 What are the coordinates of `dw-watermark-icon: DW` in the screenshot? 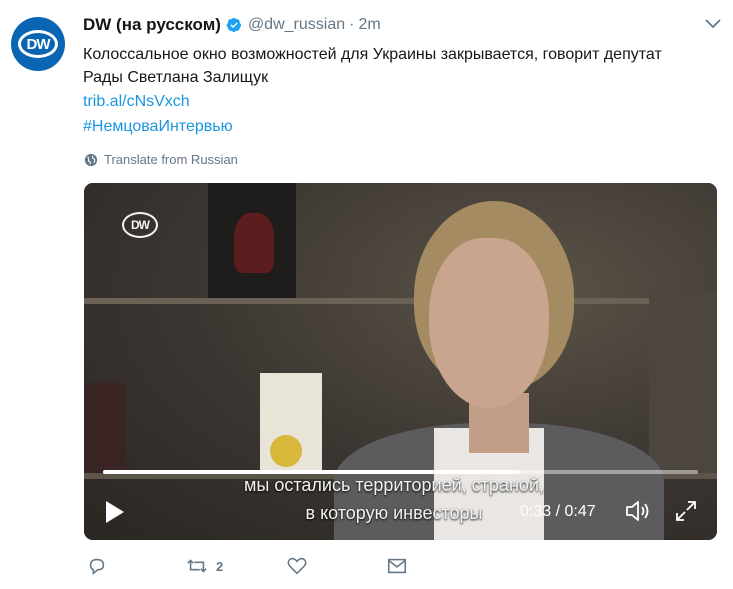 It's located at (140, 225).